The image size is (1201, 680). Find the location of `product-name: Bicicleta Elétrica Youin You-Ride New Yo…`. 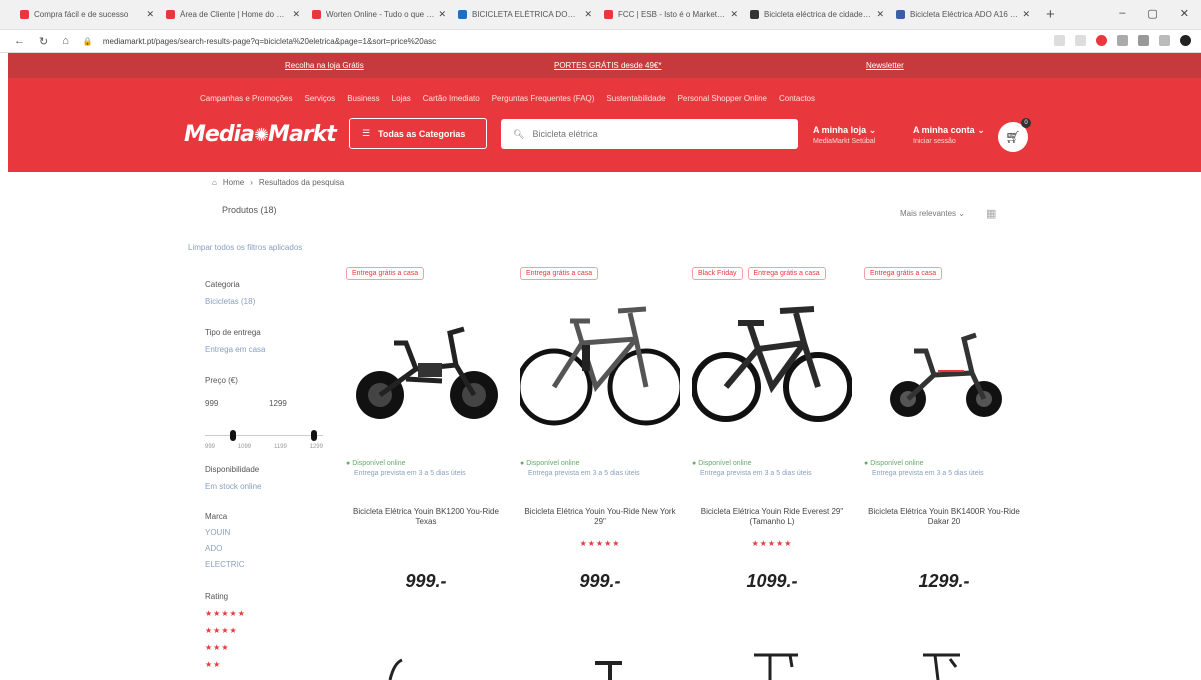

product-name: Bicicleta Elétrica Youin You-Ride New Yo… is located at coordinates (600, 517).